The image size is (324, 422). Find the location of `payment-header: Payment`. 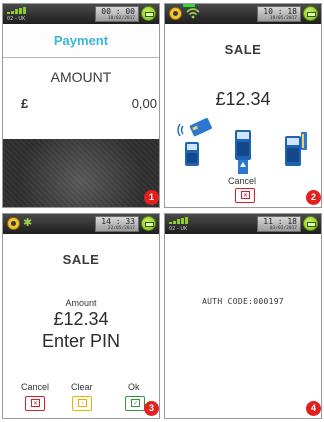

payment-header: Payment is located at coordinates (81, 41).